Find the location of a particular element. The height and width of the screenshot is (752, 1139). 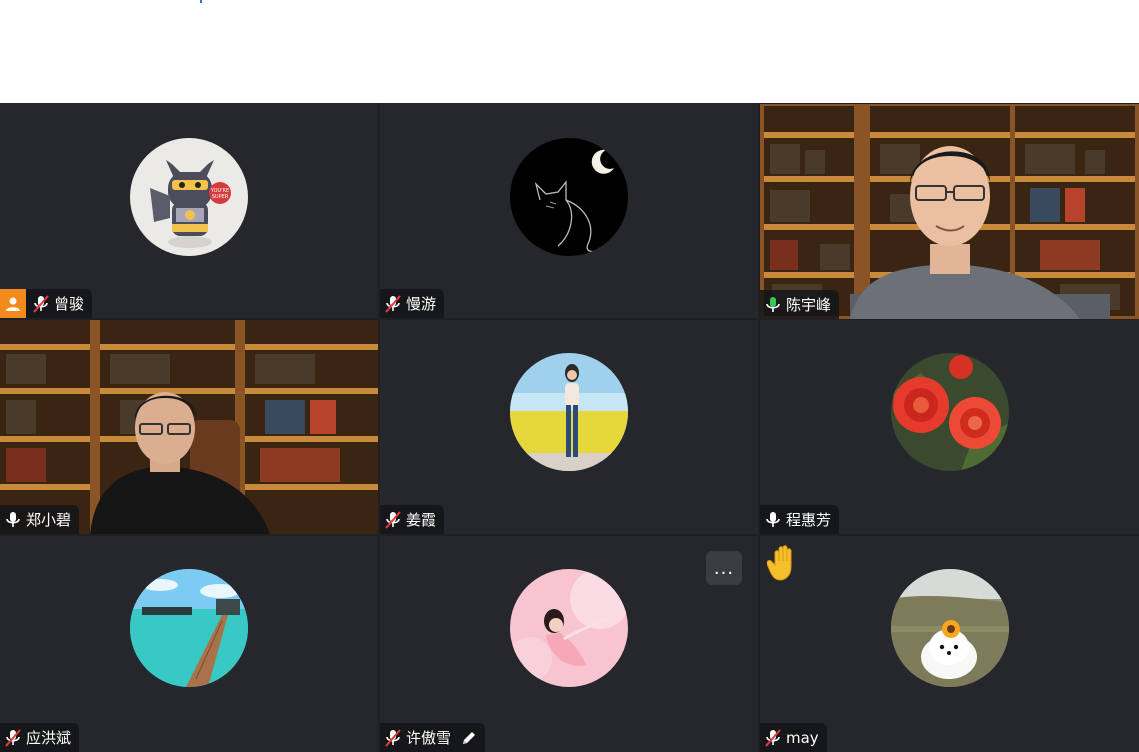

participant-name-label: 许傲雪 is located at coordinates (433, 737).